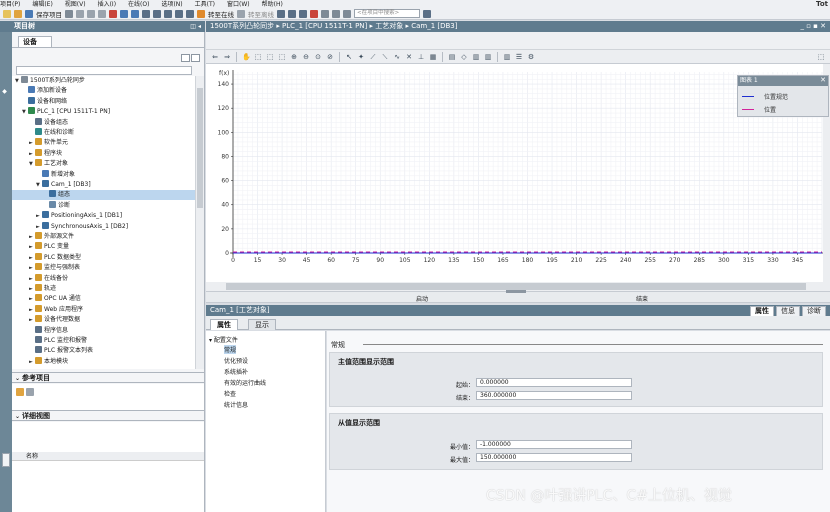  Describe the element at coordinates (409, 57) in the screenshot. I see `delete-point-icon: ✕` at that location.